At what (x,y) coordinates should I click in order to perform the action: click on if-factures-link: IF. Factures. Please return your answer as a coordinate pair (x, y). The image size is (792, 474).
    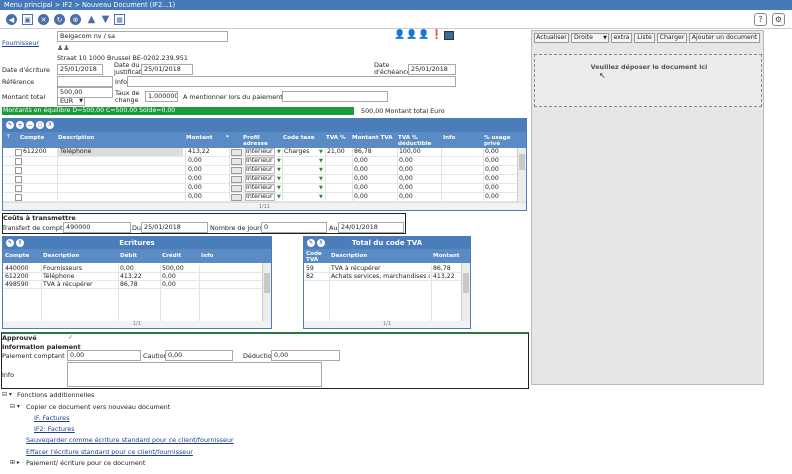
    Looking at the image, I should click on (51, 418).